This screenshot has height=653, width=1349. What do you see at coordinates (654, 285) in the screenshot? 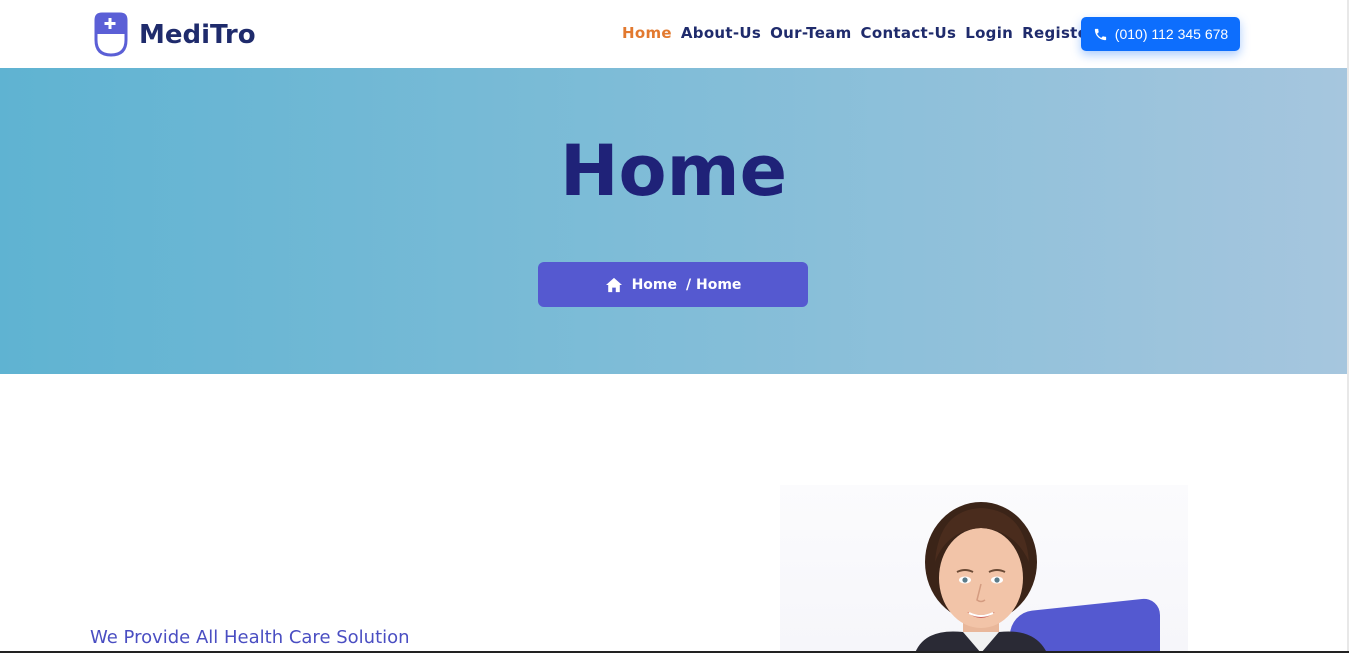
I see `breadcrumb-home-link: Home` at bounding box center [654, 285].